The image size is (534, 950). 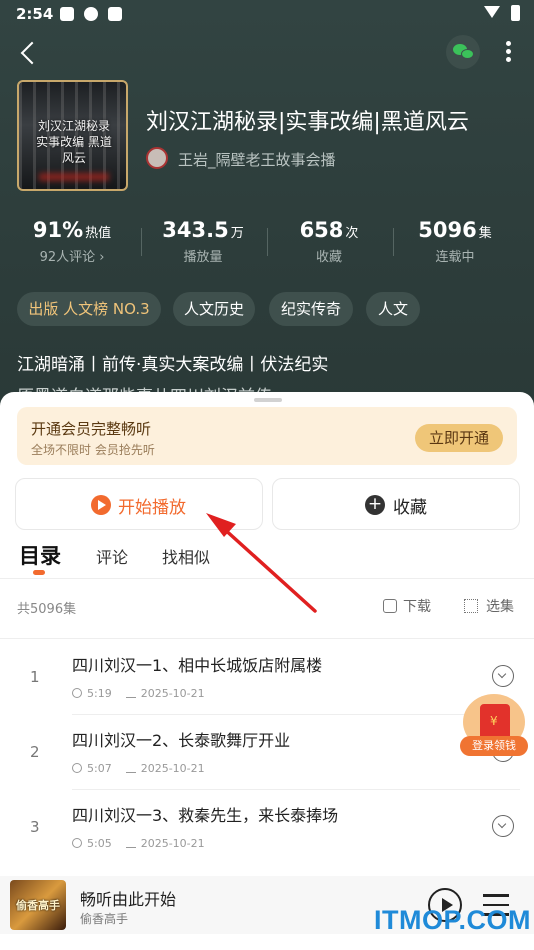 I want to click on vip-title: 开通会员完整畅听, so click(x=91, y=429).